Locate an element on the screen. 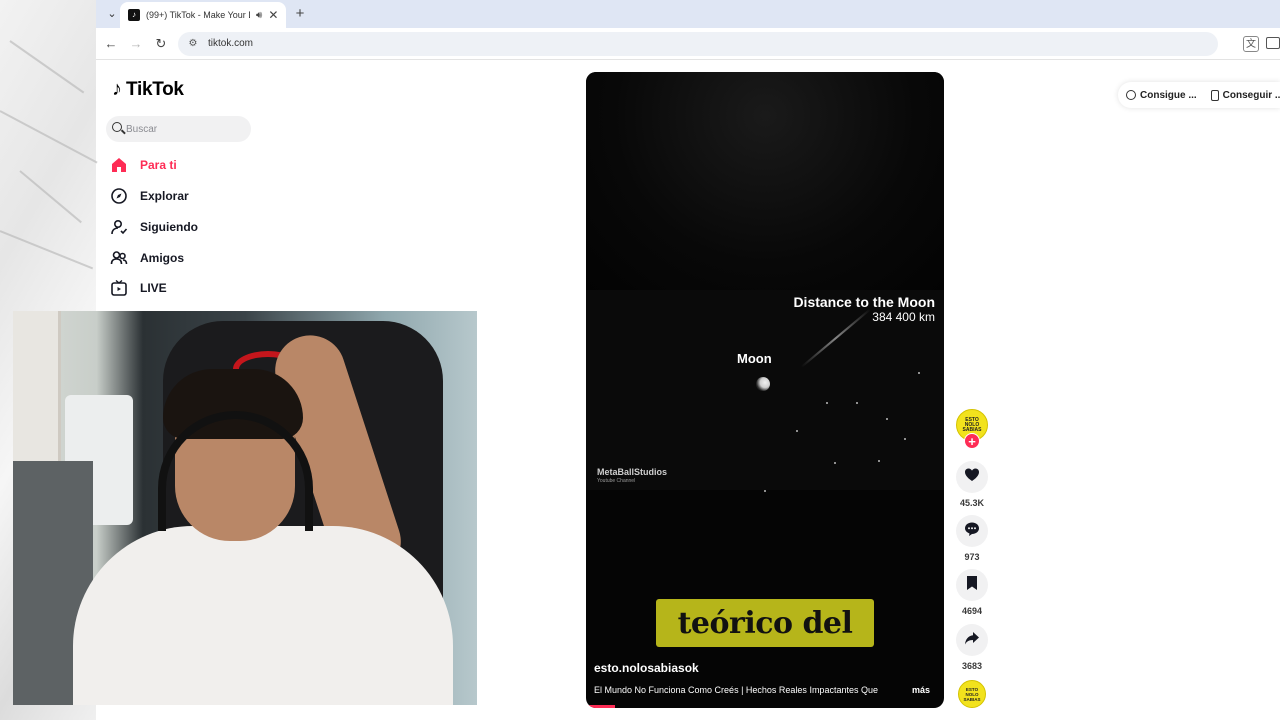  translate-icon: 文 is located at coordinates (1251, 44).